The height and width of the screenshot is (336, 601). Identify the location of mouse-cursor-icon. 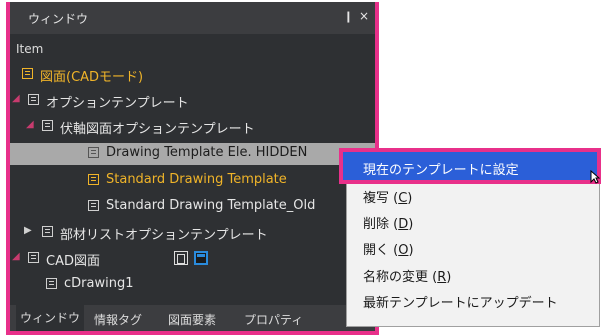
(595, 177).